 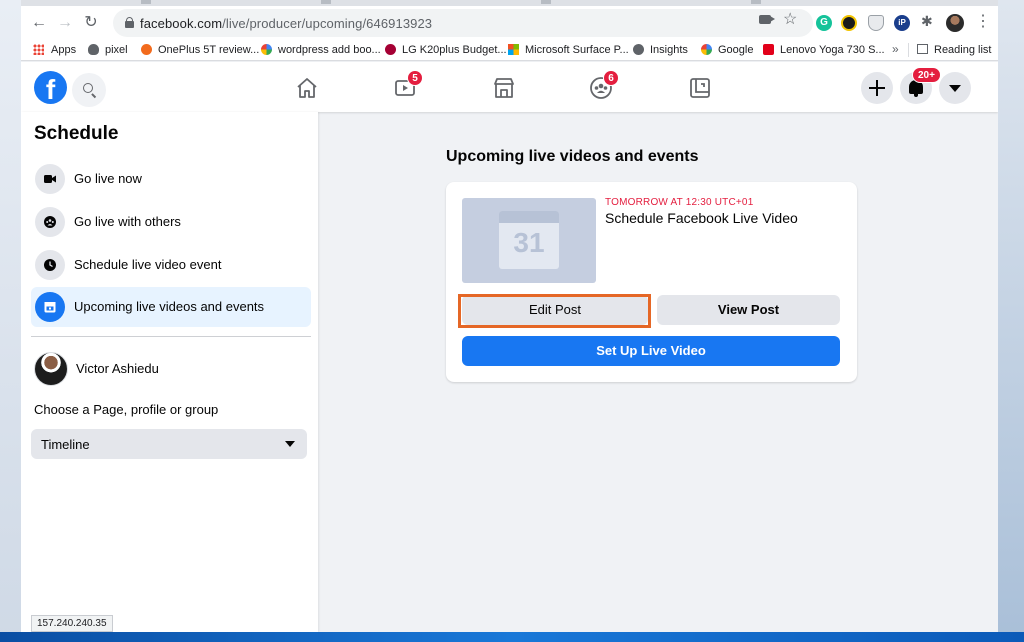 What do you see at coordinates (266, 49) in the screenshot?
I see `google-icon` at bounding box center [266, 49].